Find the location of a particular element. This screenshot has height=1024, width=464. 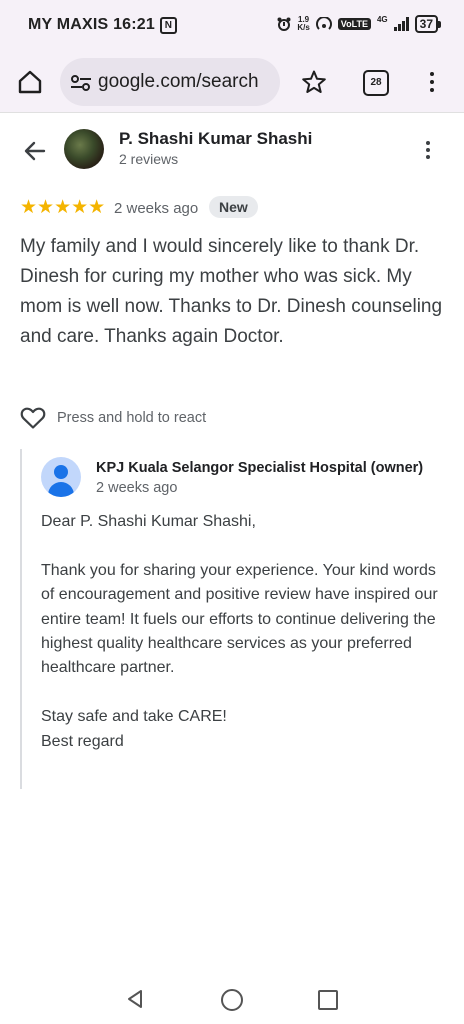

new-badge: New is located at coordinates (233, 207).